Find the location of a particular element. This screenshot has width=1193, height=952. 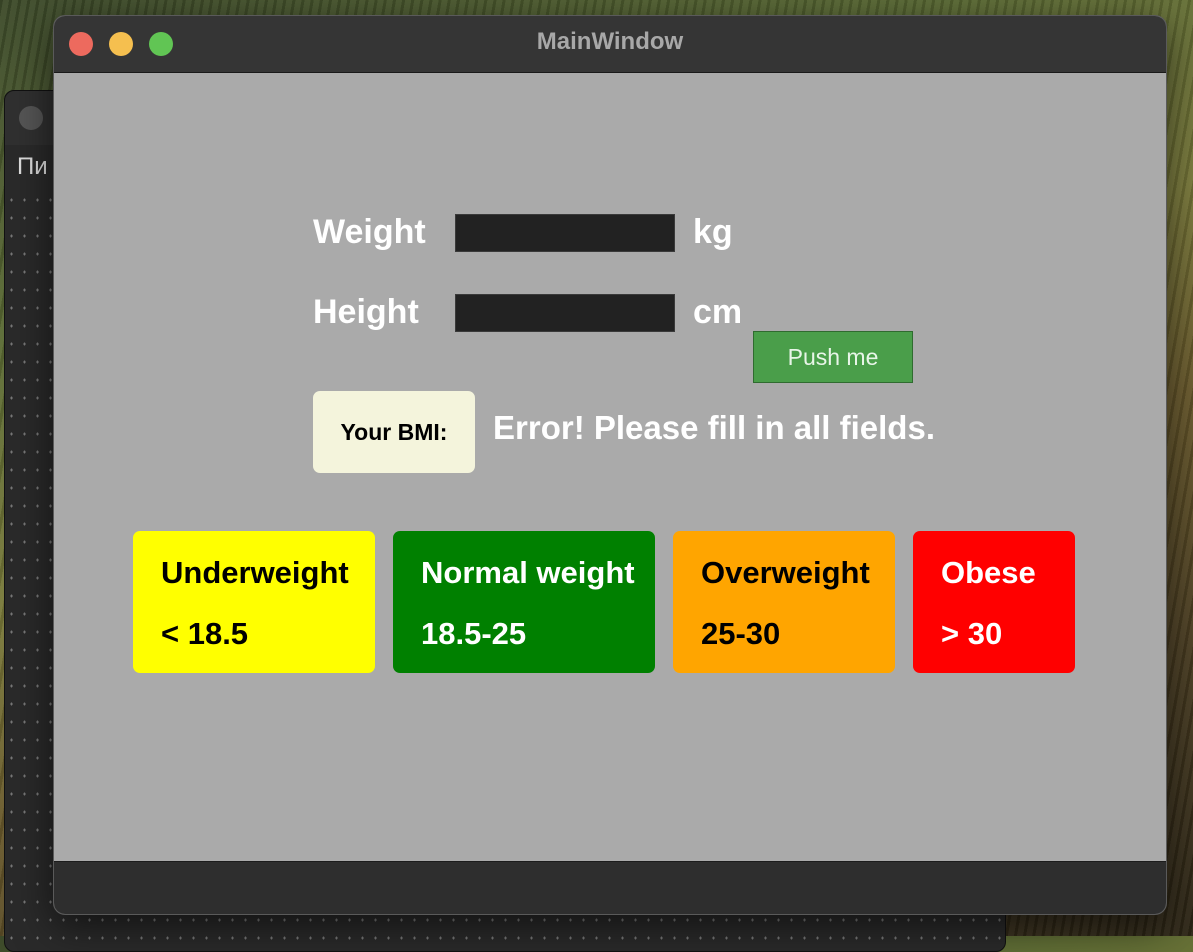

category-range: 25-30 is located at coordinates (741, 633).